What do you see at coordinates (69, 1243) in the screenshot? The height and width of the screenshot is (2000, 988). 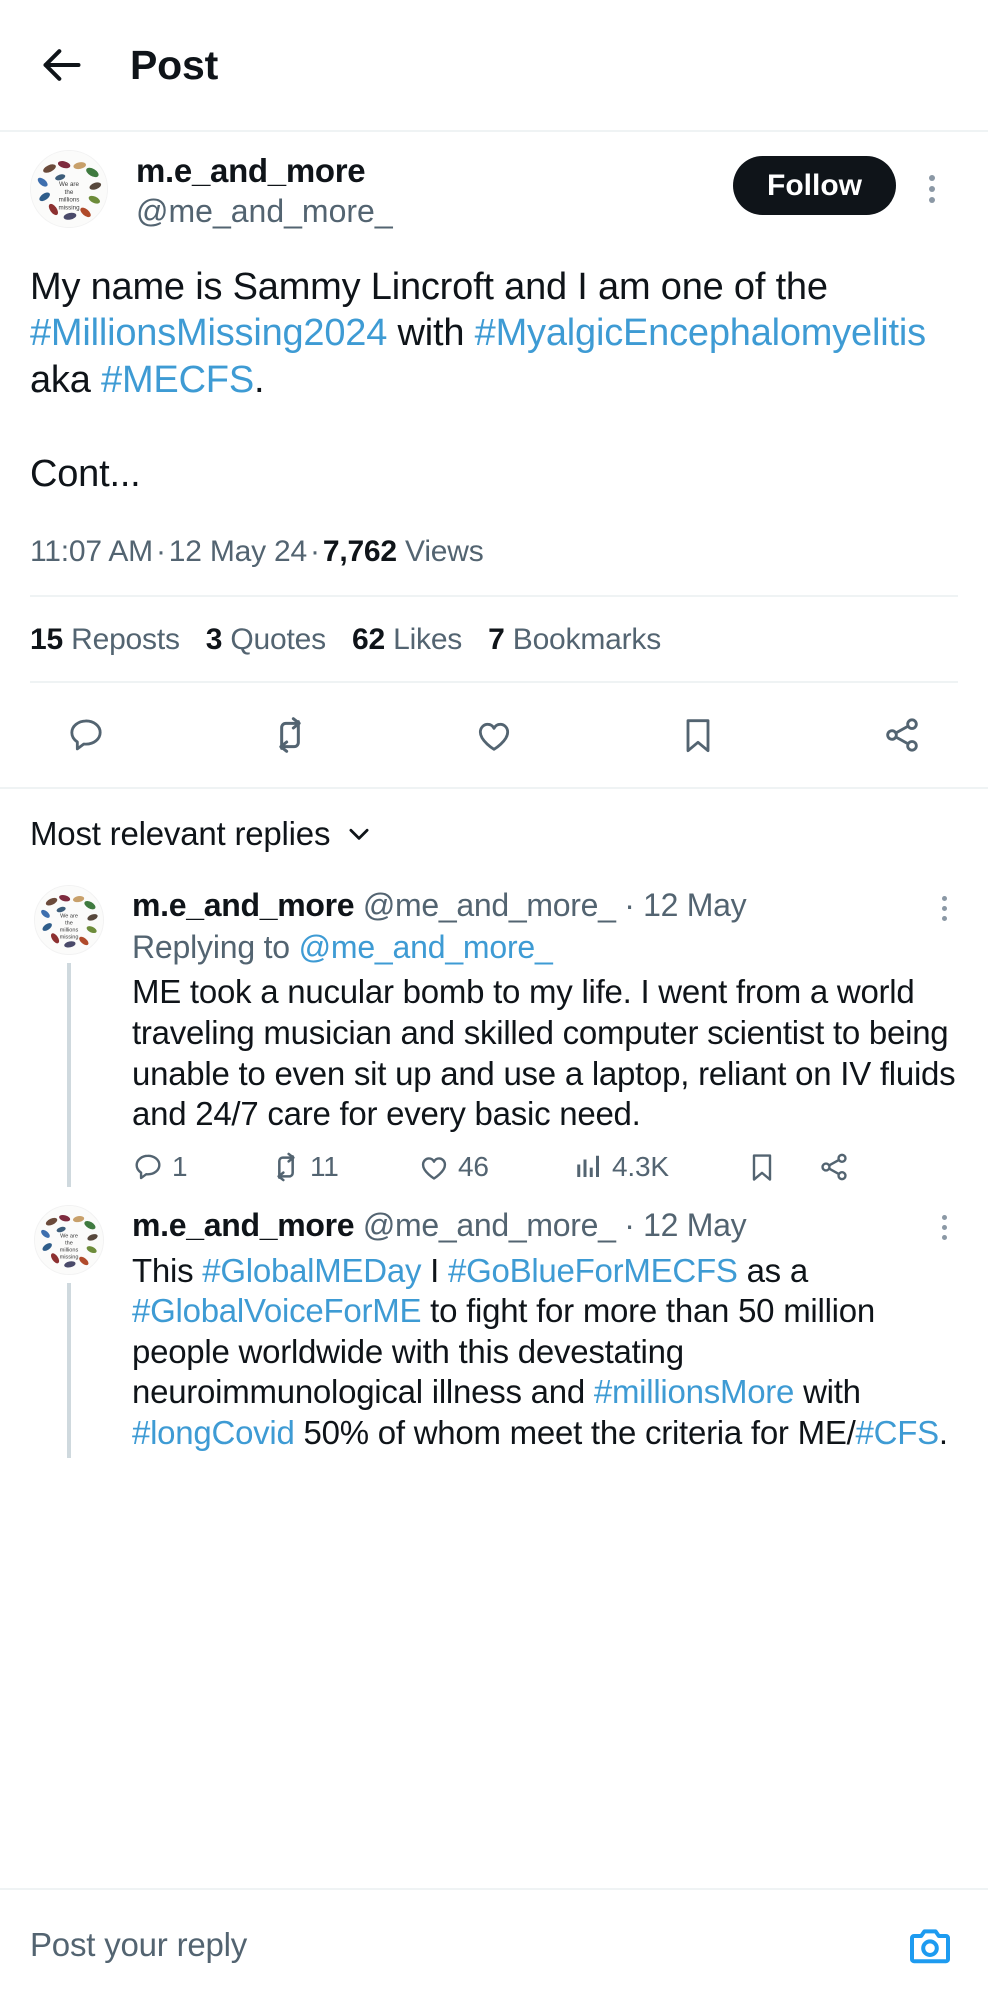 I see `svg-text: the` at bounding box center [69, 1243].